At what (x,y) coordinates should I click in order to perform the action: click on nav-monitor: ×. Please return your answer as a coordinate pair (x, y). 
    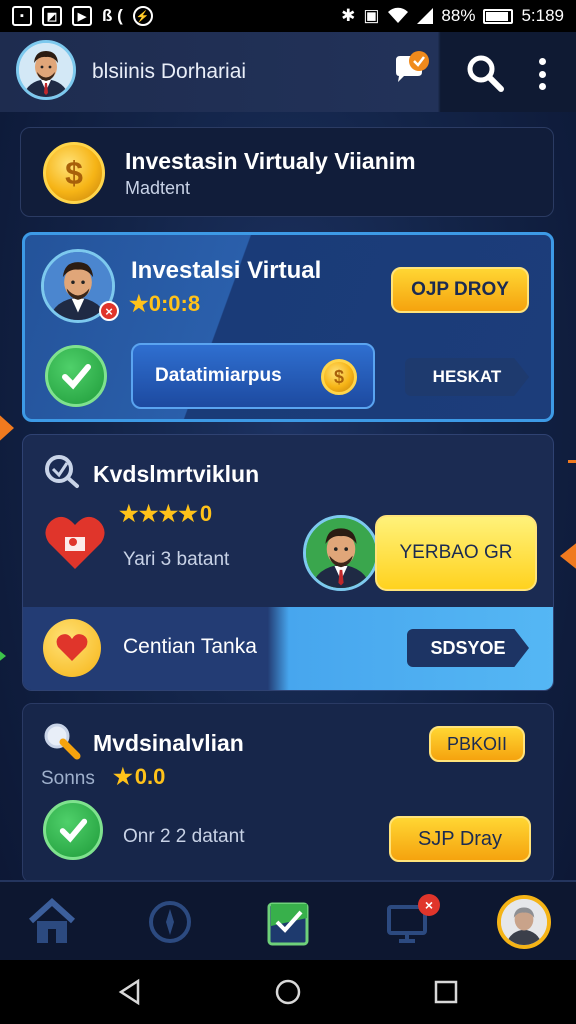
    Looking at the image, I should click on (410, 922).